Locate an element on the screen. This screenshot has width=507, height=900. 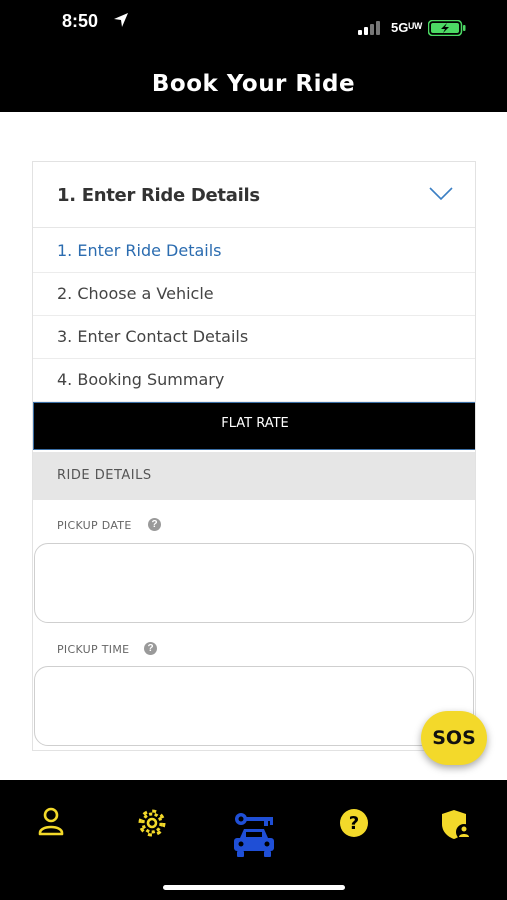
settings-icon is located at coordinates (152, 823).